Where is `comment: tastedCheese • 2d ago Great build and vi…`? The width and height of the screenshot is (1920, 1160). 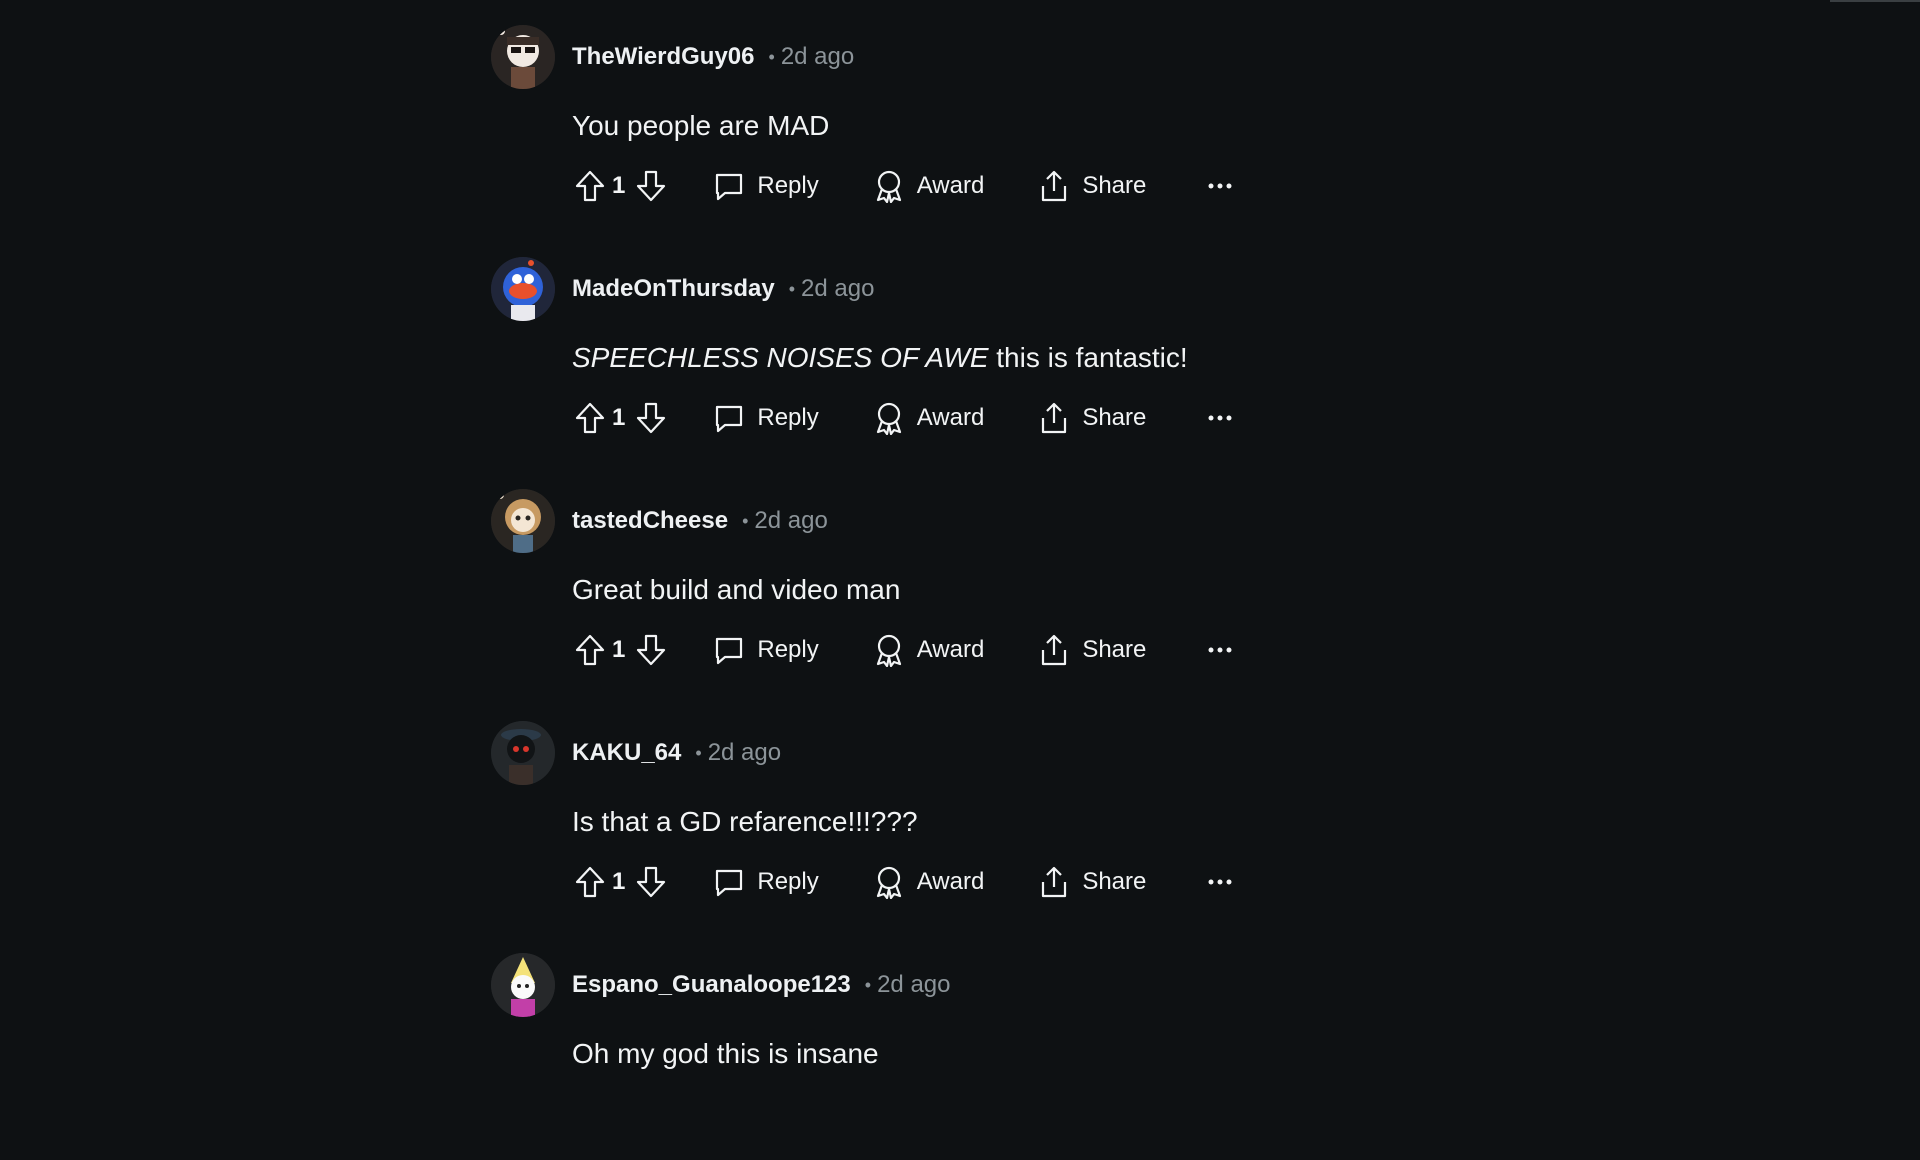 comment: tastedCheese • 2d ago Great build and vi… is located at coordinates (891, 580).